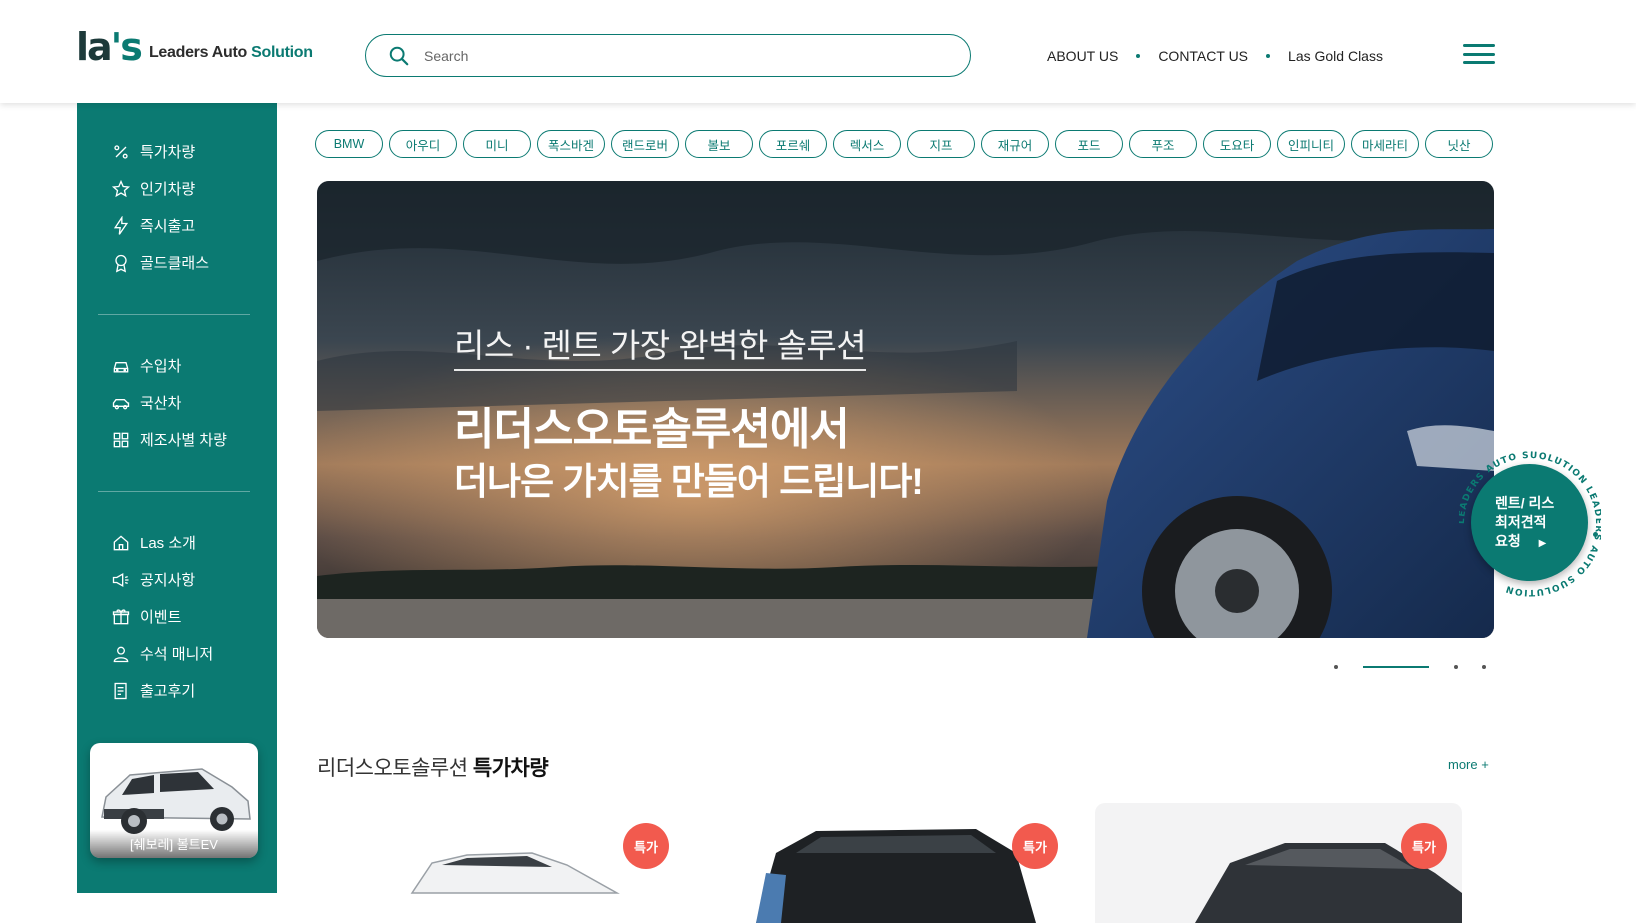 The width and height of the screenshot is (1636, 923). What do you see at coordinates (1525, 503) in the screenshot?
I see `quote-badge-line1: 렌트/ 리스` at bounding box center [1525, 503].